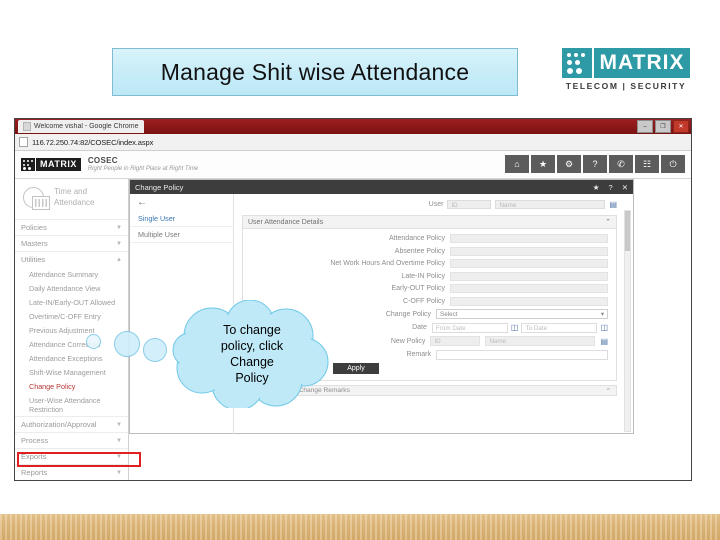  Describe the element at coordinates (33, 259) in the screenshot. I see `sidebar-group-utilities-label: Utilities` at that location.